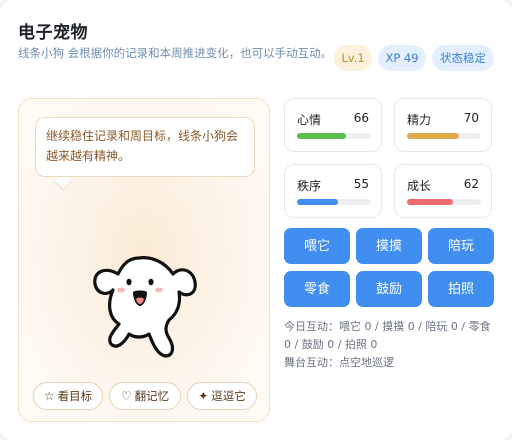 The image size is (512, 440). Describe the element at coordinates (49, 396) in the screenshot. I see `star-icon: ☆` at that location.